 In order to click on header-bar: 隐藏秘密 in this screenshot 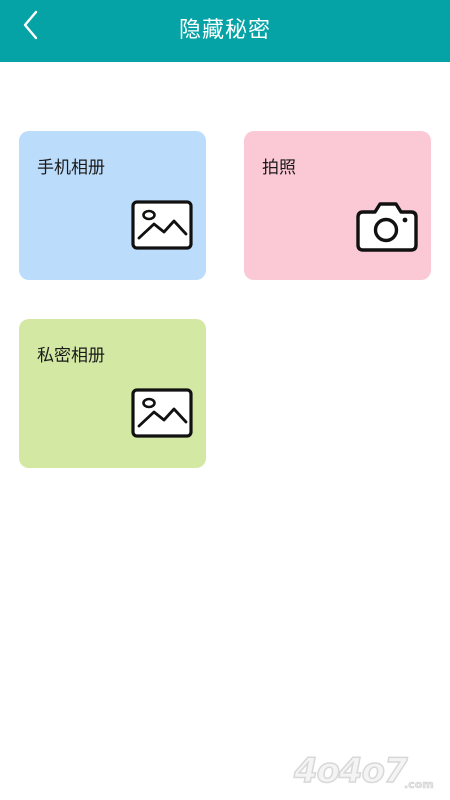, I will do `click(225, 31)`.